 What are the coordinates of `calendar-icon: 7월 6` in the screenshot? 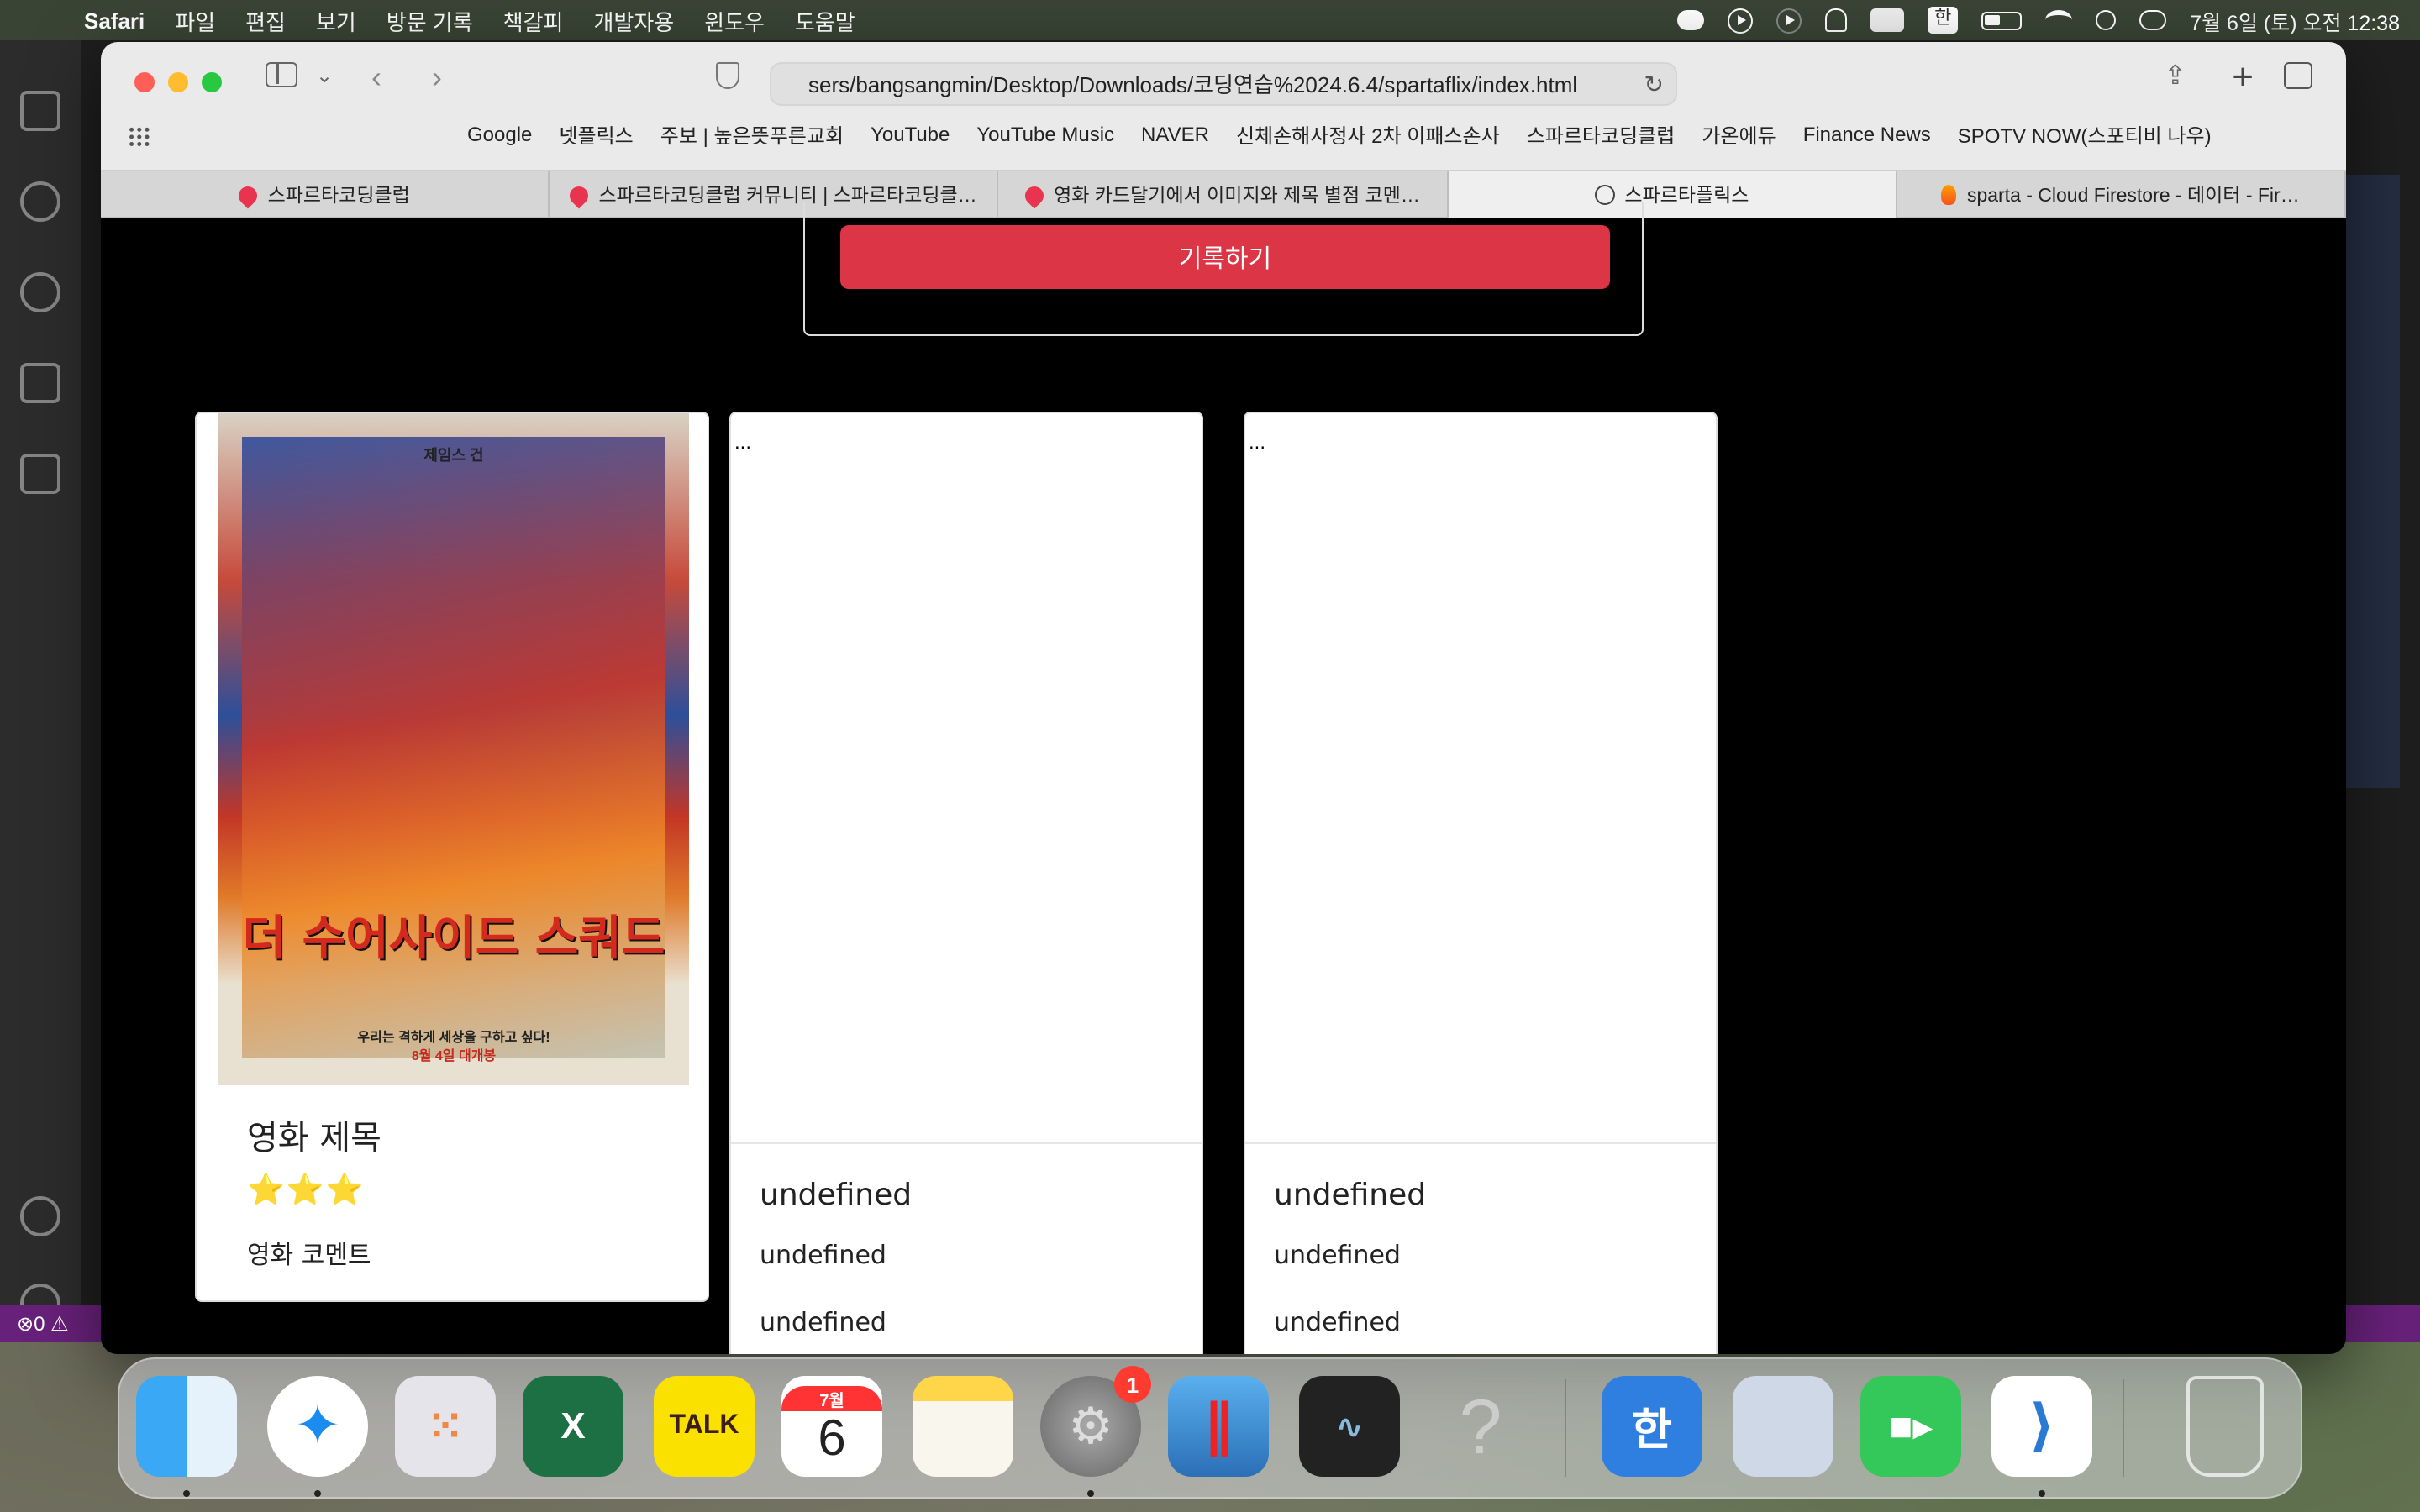 It's located at (831, 1426).